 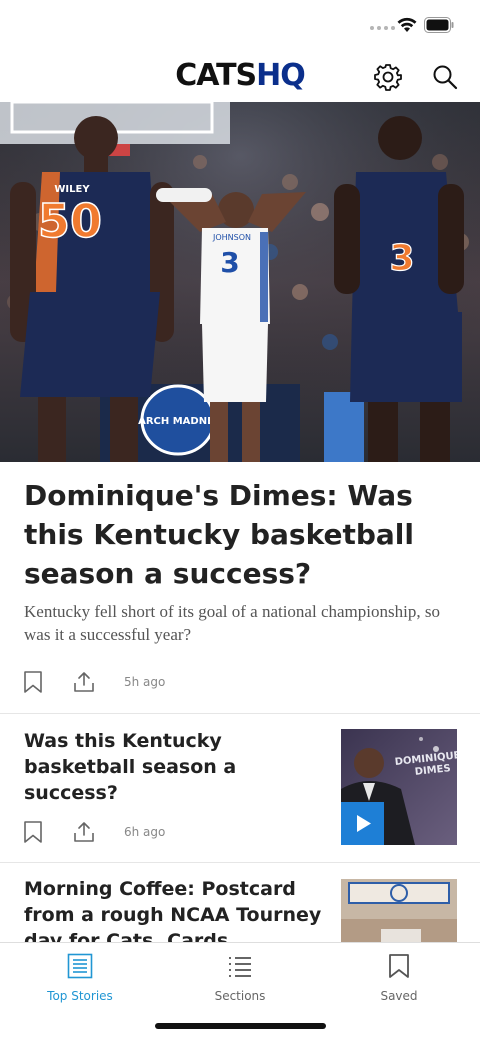 What do you see at coordinates (281, 75) in the screenshot?
I see `logo-hq: HQ` at bounding box center [281, 75].